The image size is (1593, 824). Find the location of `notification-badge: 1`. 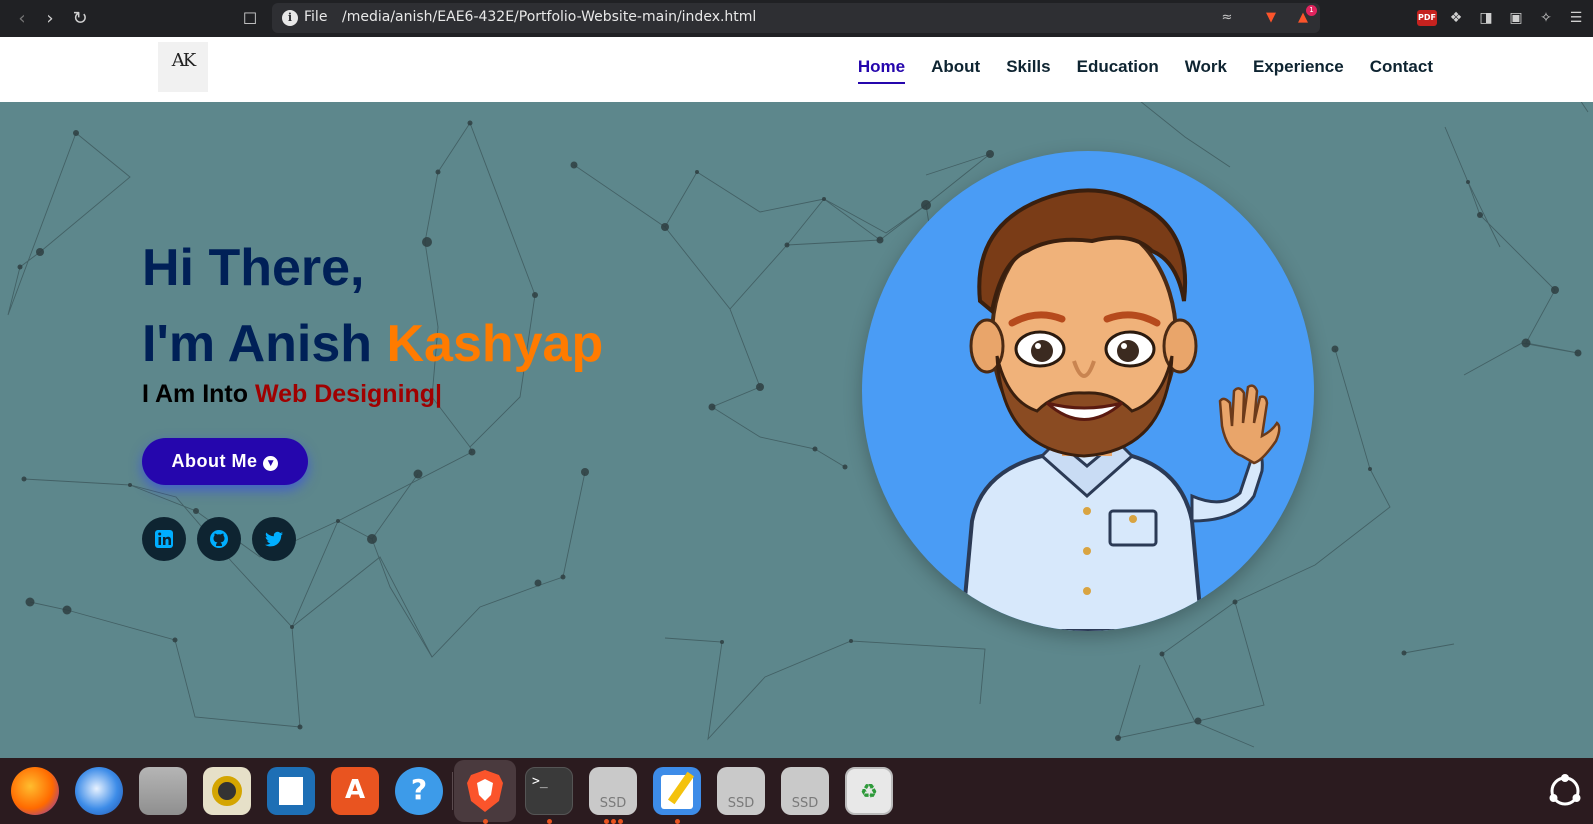

notification-badge: 1 is located at coordinates (1311, 10).